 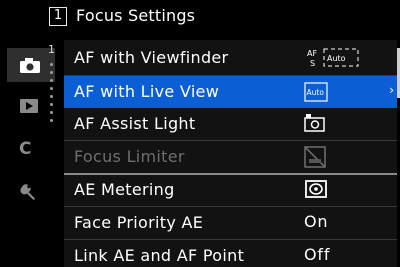 I want to click on tab-setup, so click(x=31, y=191).